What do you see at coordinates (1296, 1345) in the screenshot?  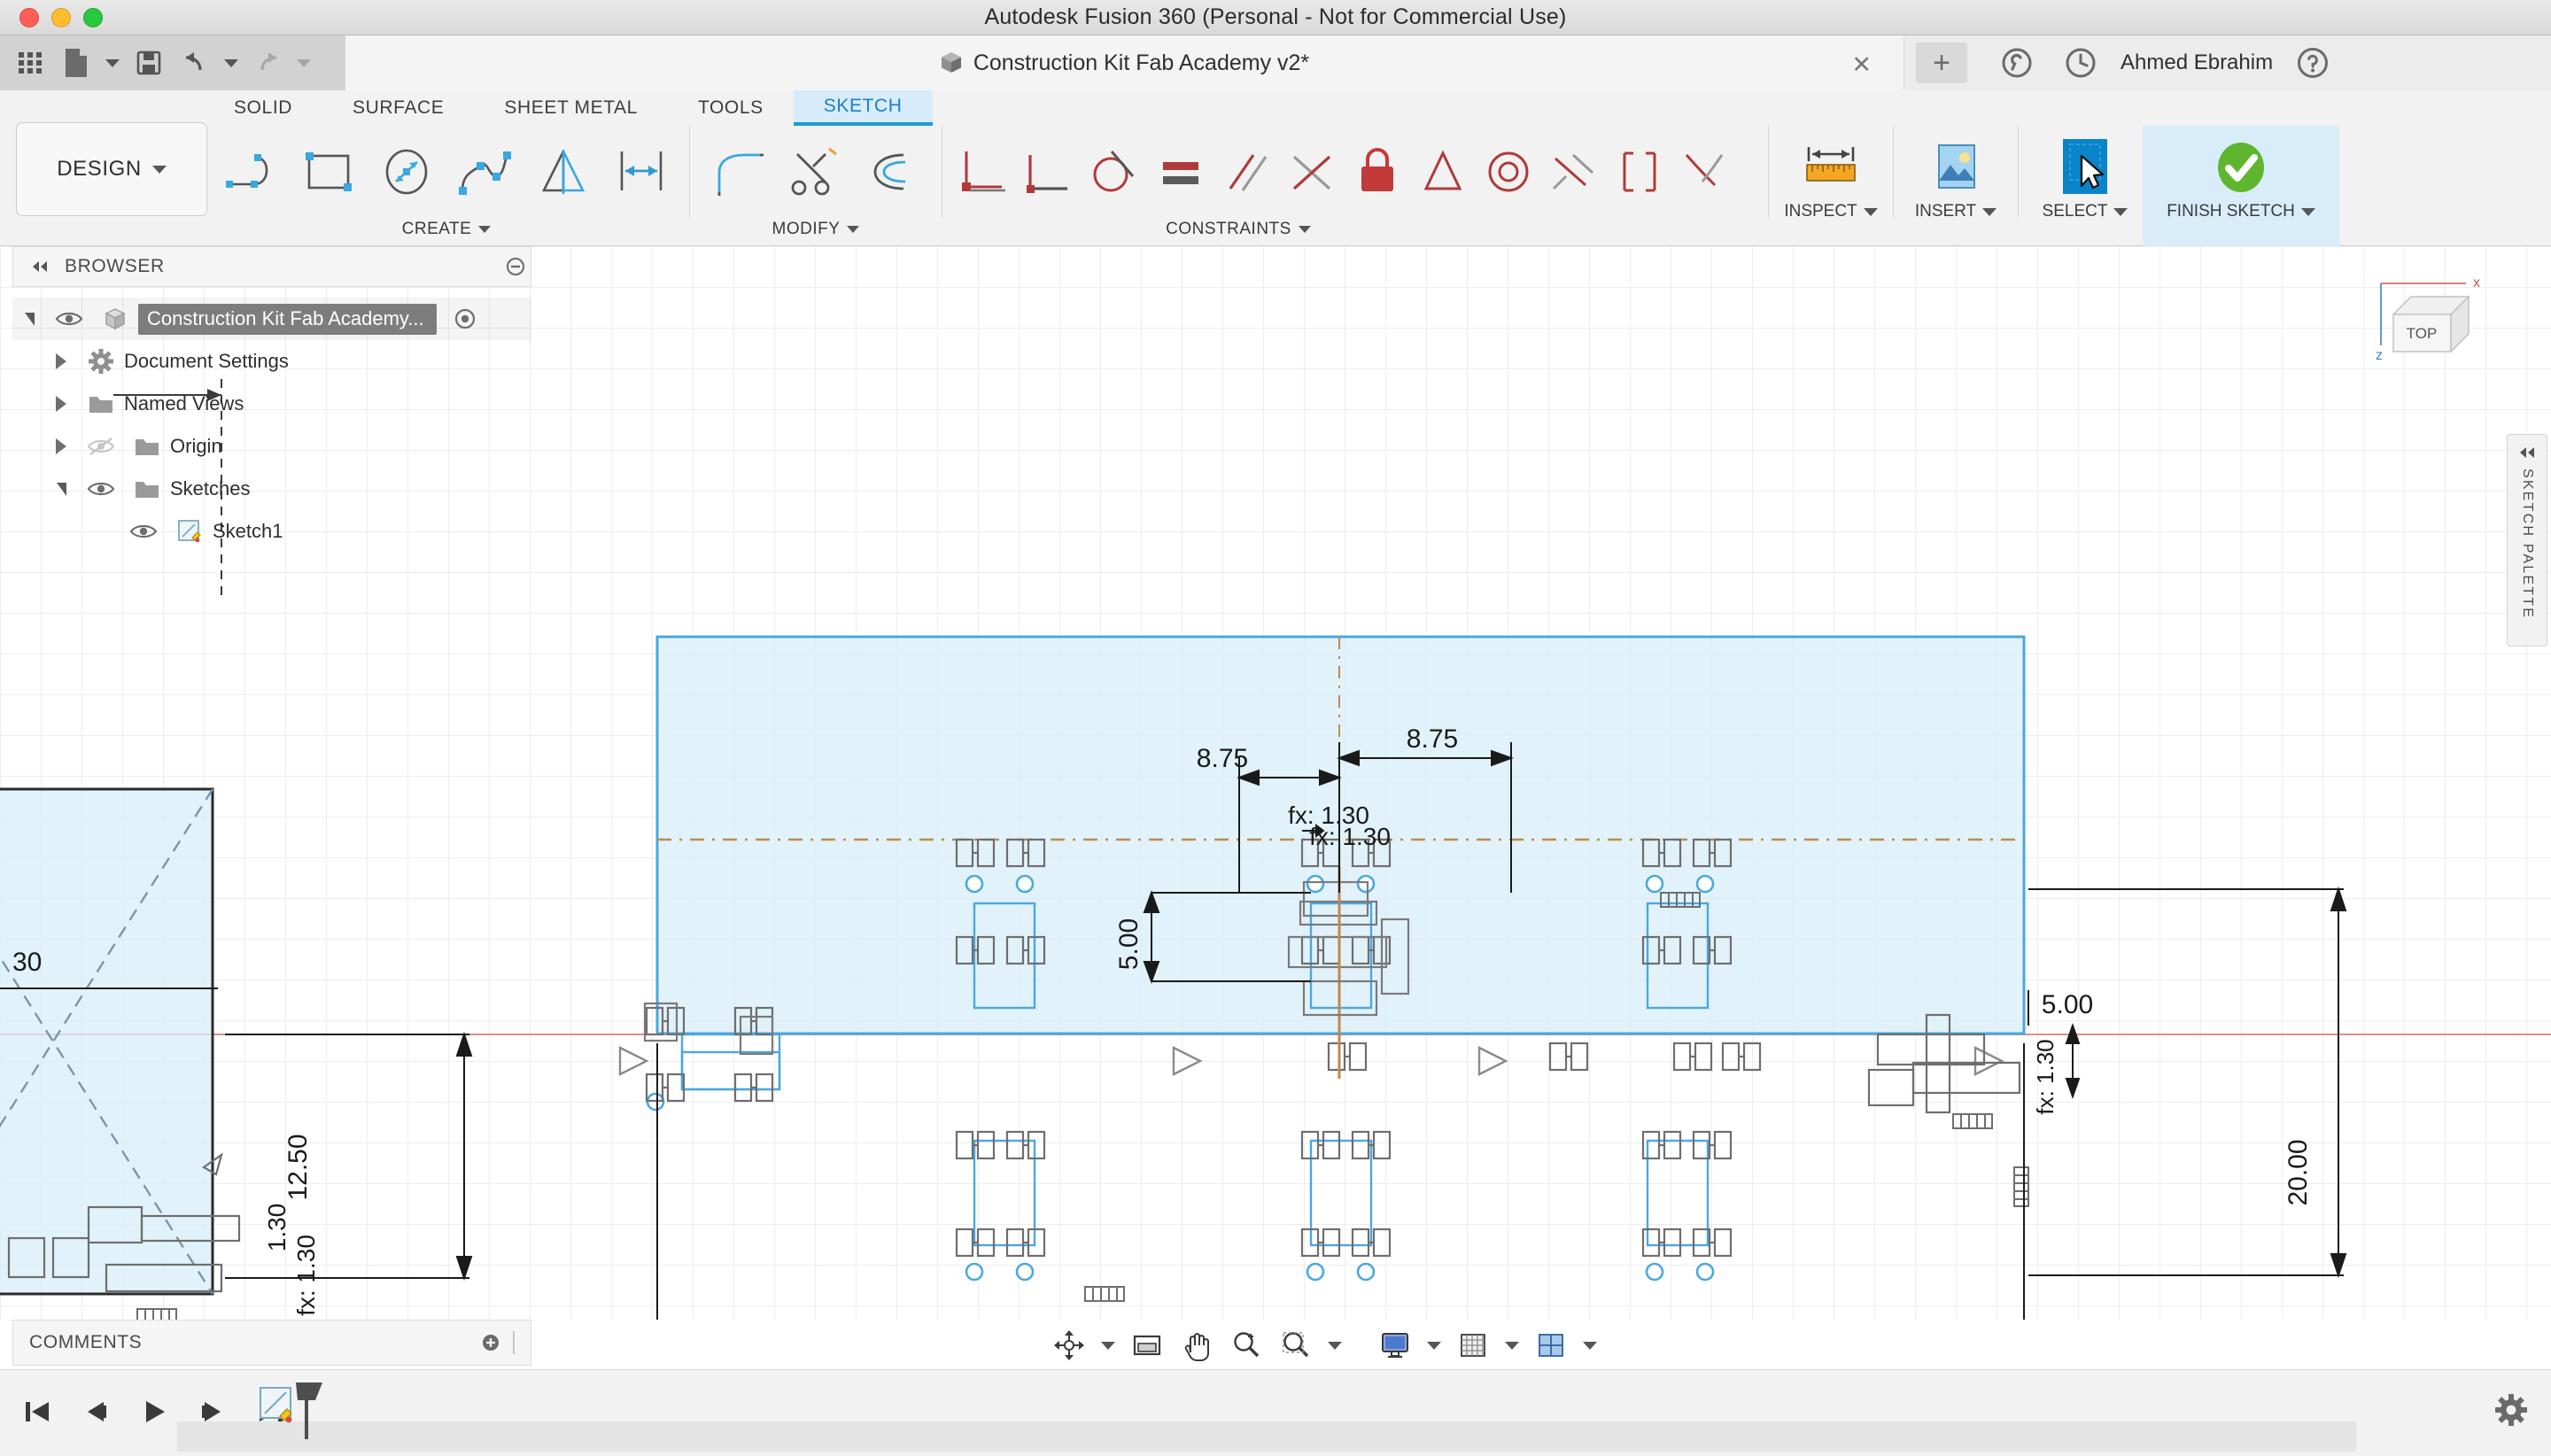 I see `zoom-window-icon` at bounding box center [1296, 1345].